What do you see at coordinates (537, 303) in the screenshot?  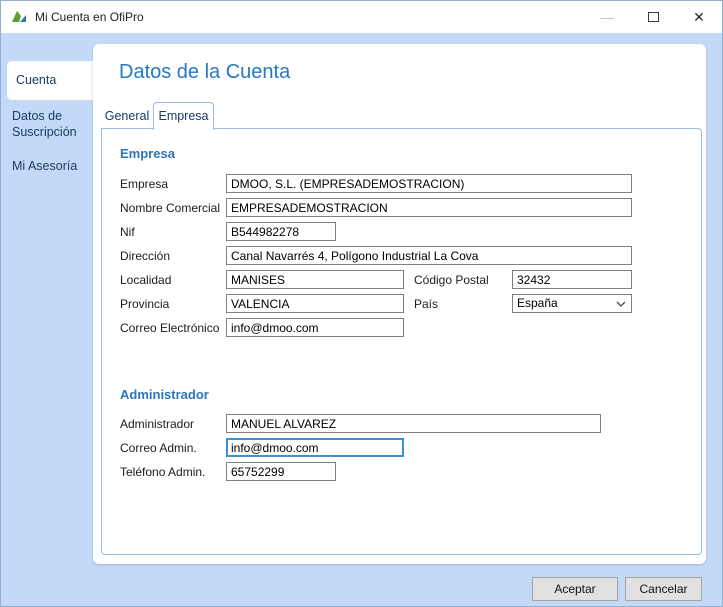 I see `pais-selected-value: España` at bounding box center [537, 303].